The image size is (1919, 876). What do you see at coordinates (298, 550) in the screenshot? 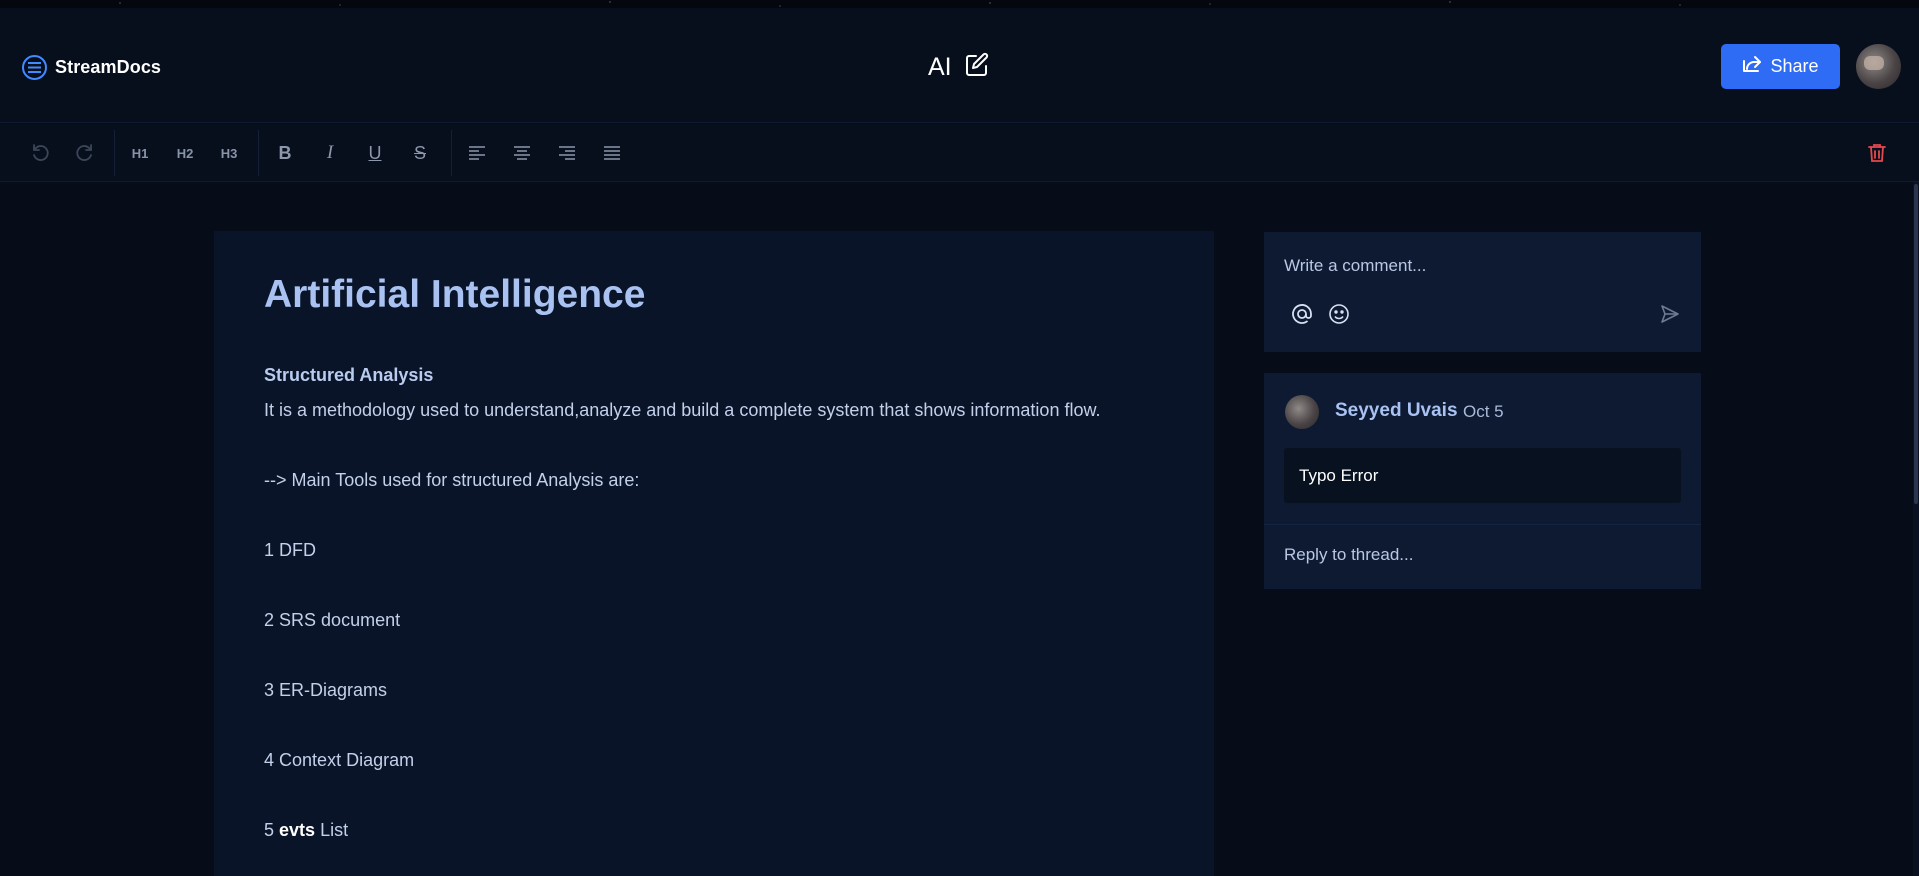
I see `list-item-text: DFD` at bounding box center [298, 550].